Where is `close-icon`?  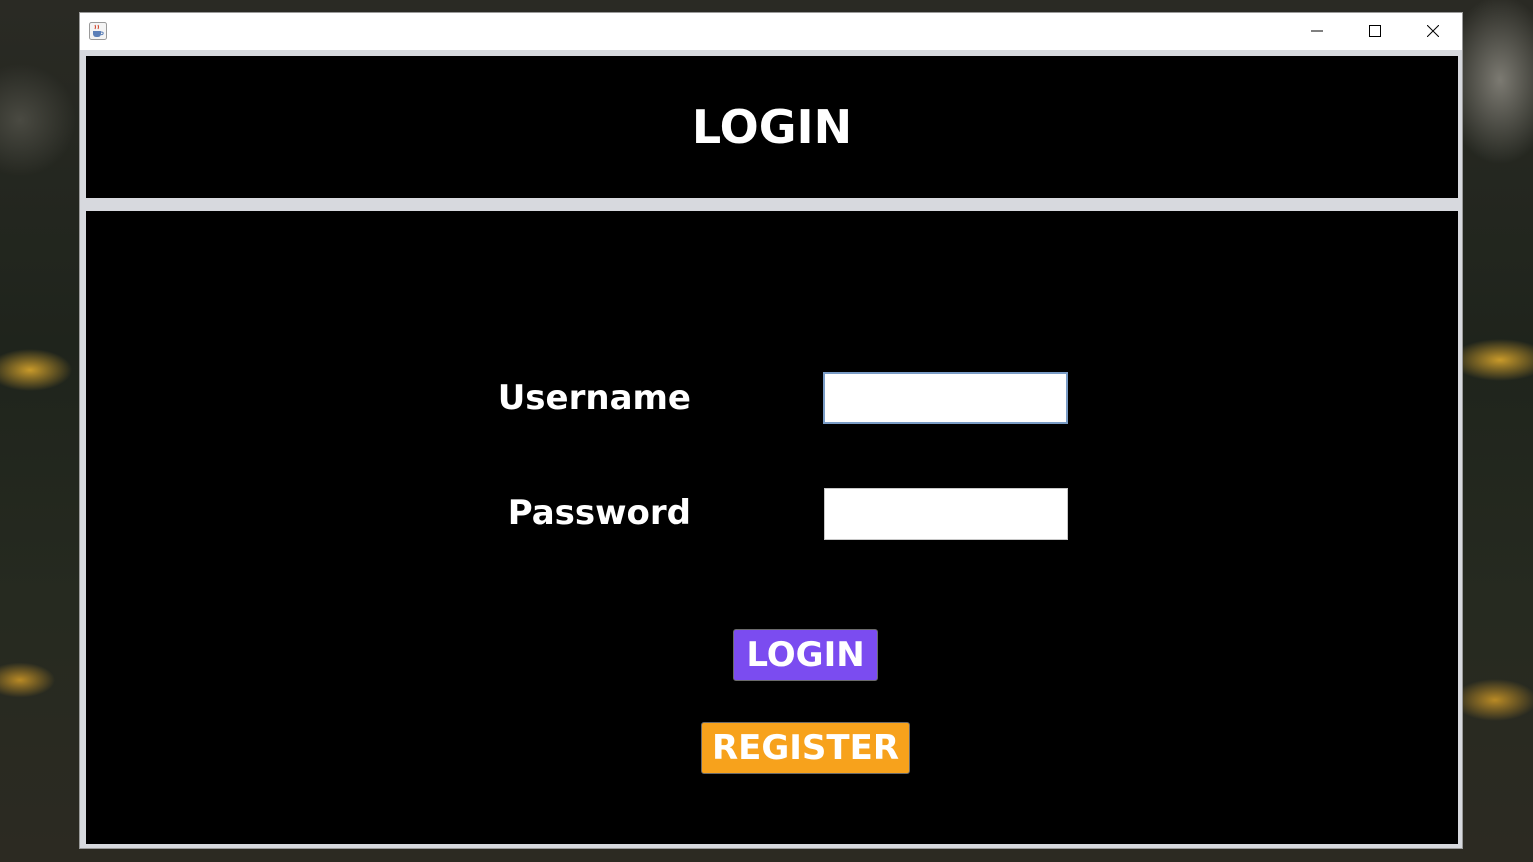
close-icon is located at coordinates (1433, 31).